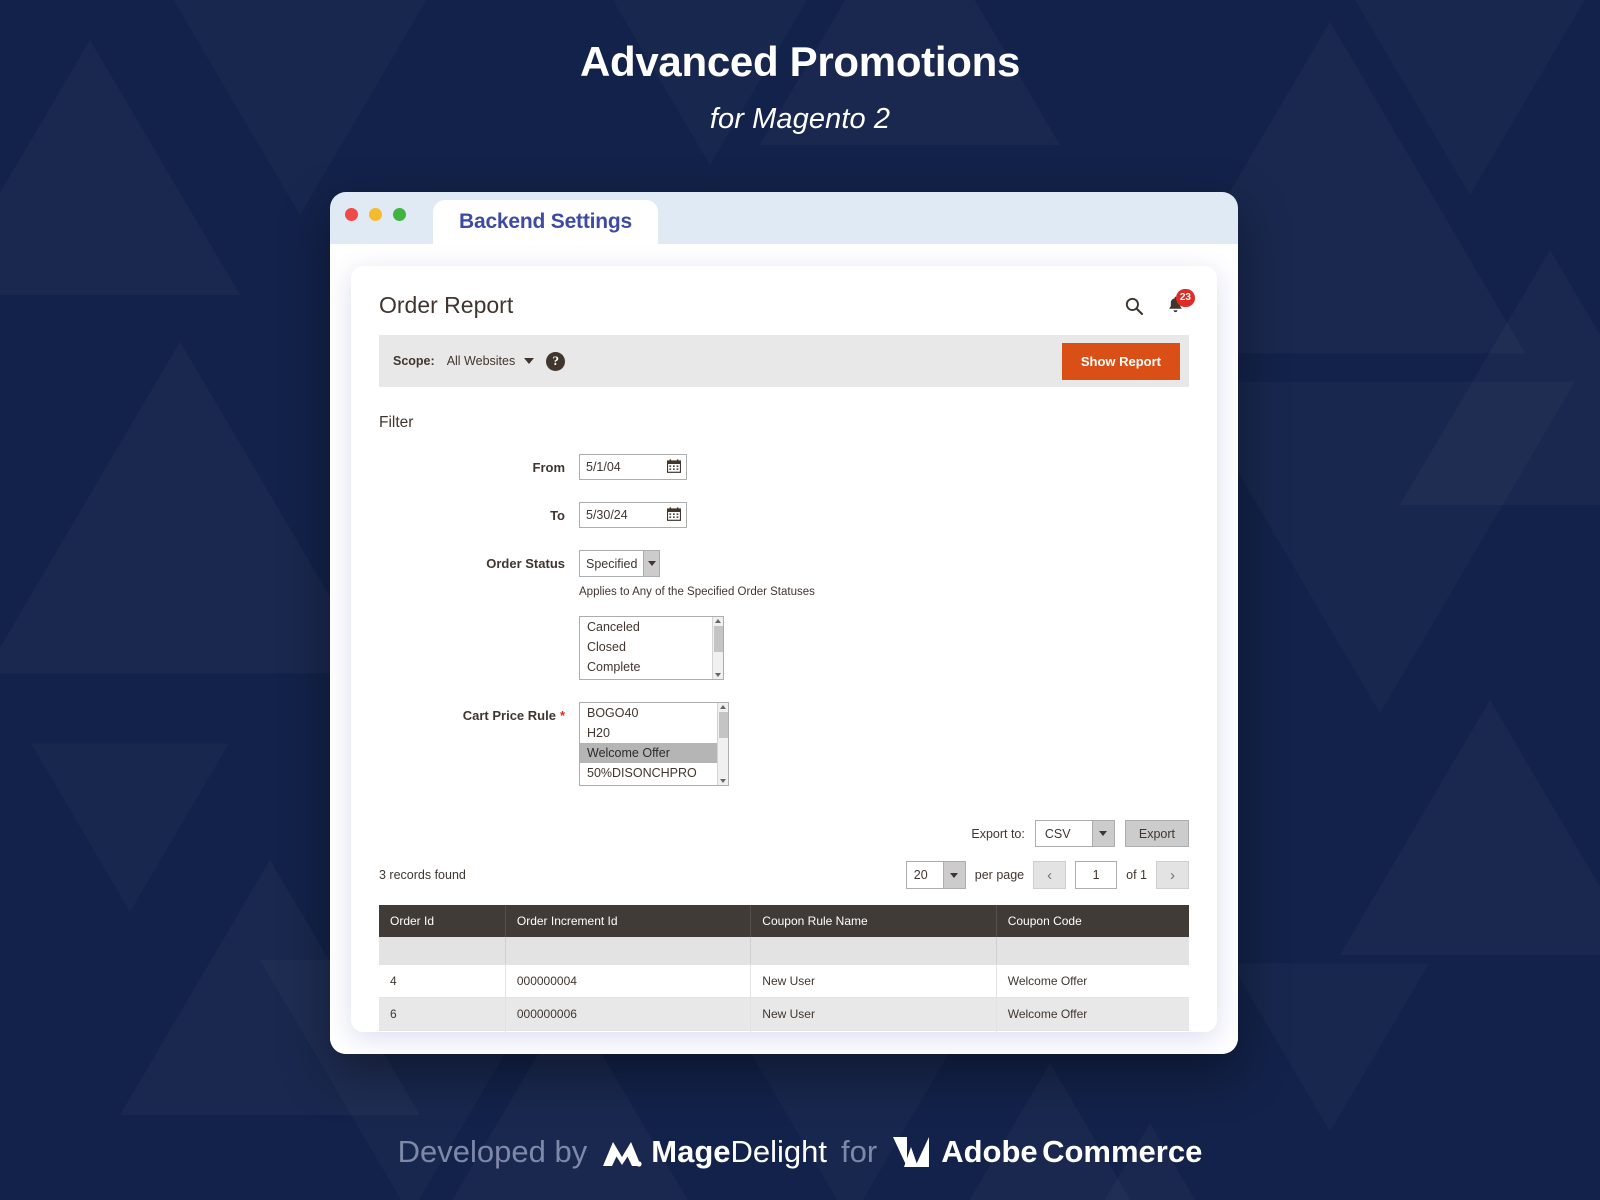 This screenshot has height=1200, width=1600. What do you see at coordinates (628, 951) in the screenshot?
I see `filter-cell-increment-id` at bounding box center [628, 951].